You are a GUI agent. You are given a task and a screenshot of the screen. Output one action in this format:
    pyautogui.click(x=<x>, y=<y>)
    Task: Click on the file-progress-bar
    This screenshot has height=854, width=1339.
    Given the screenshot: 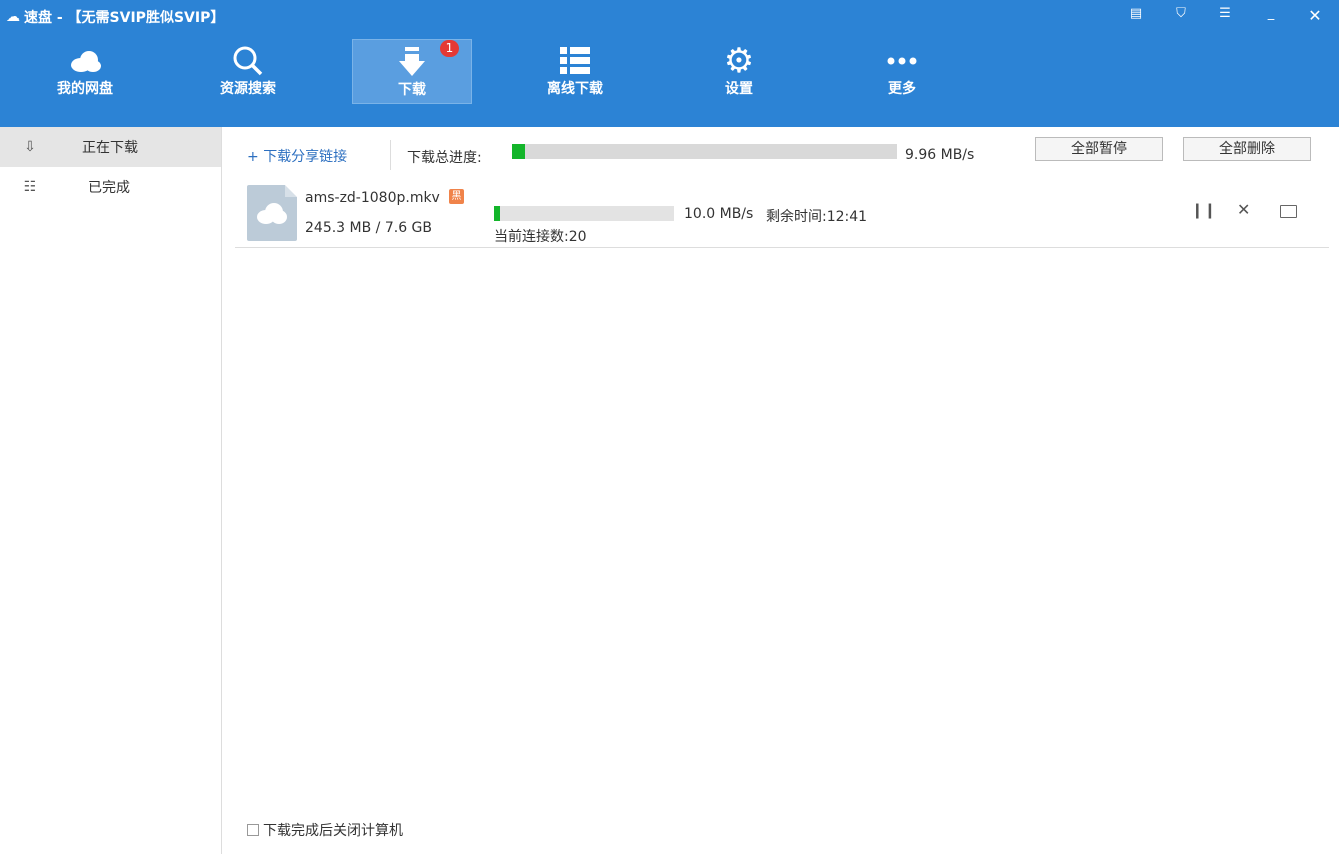 What is the action you would take?
    pyautogui.click(x=584, y=213)
    